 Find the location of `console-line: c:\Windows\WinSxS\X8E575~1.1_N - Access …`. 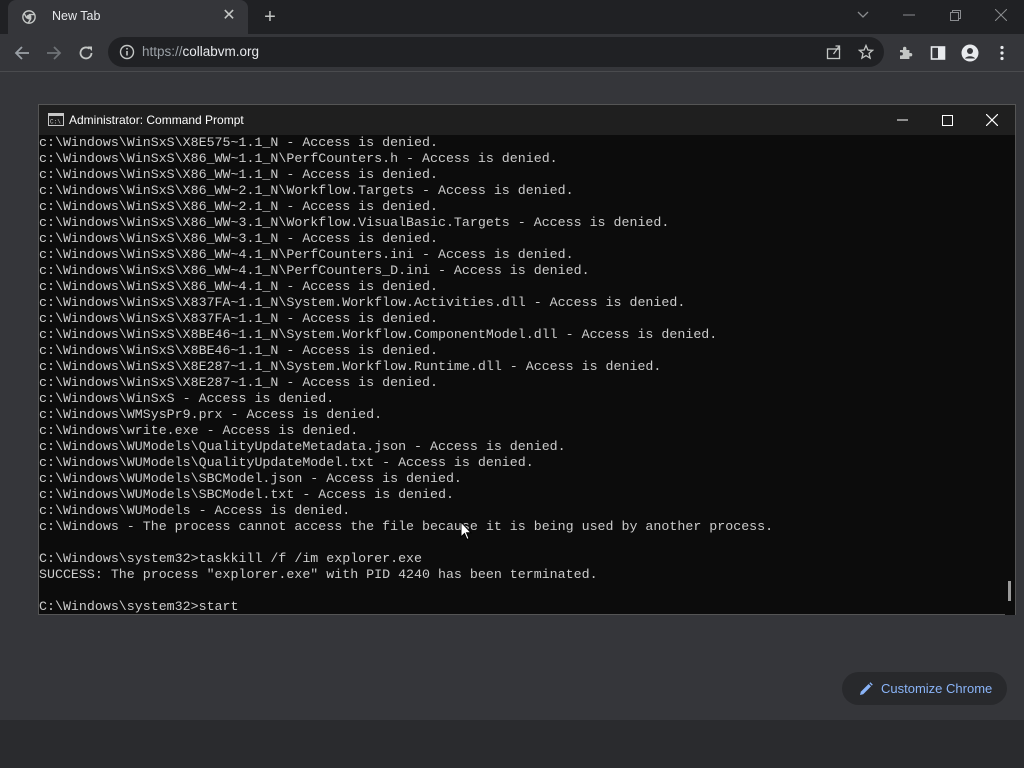

console-line: c:\Windows\WinSxS\X8E575~1.1_N - Access … is located at coordinates (238, 142).